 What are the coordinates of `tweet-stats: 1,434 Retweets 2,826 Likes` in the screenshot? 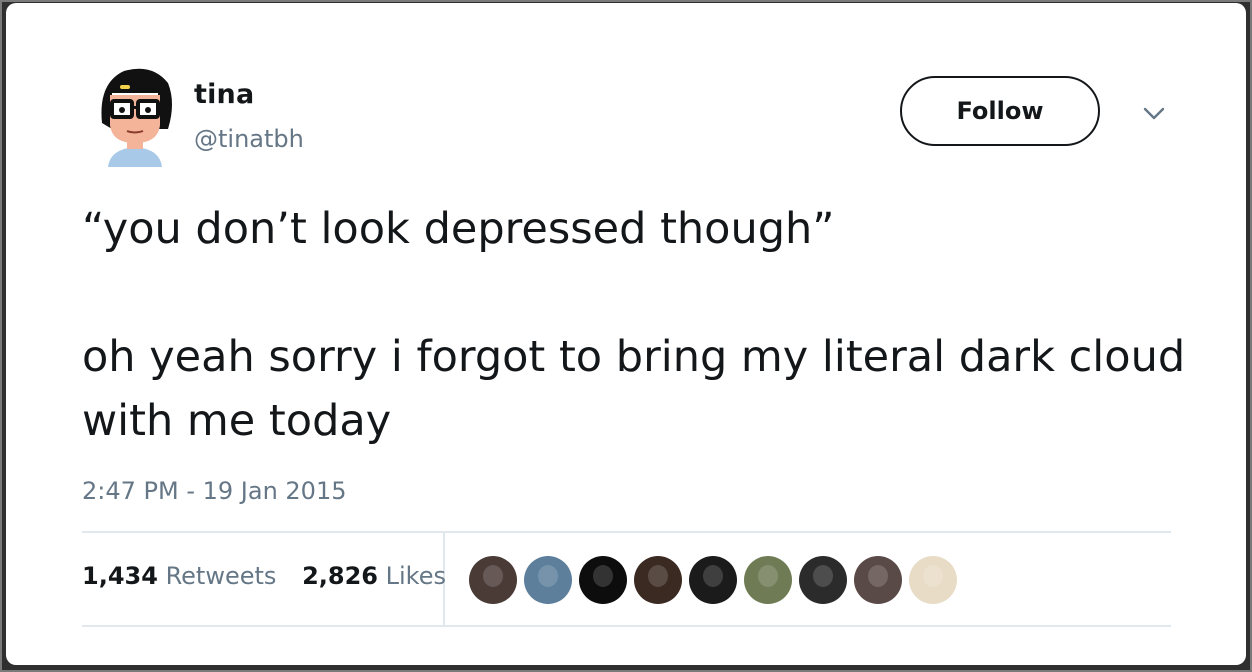 It's located at (264, 576).